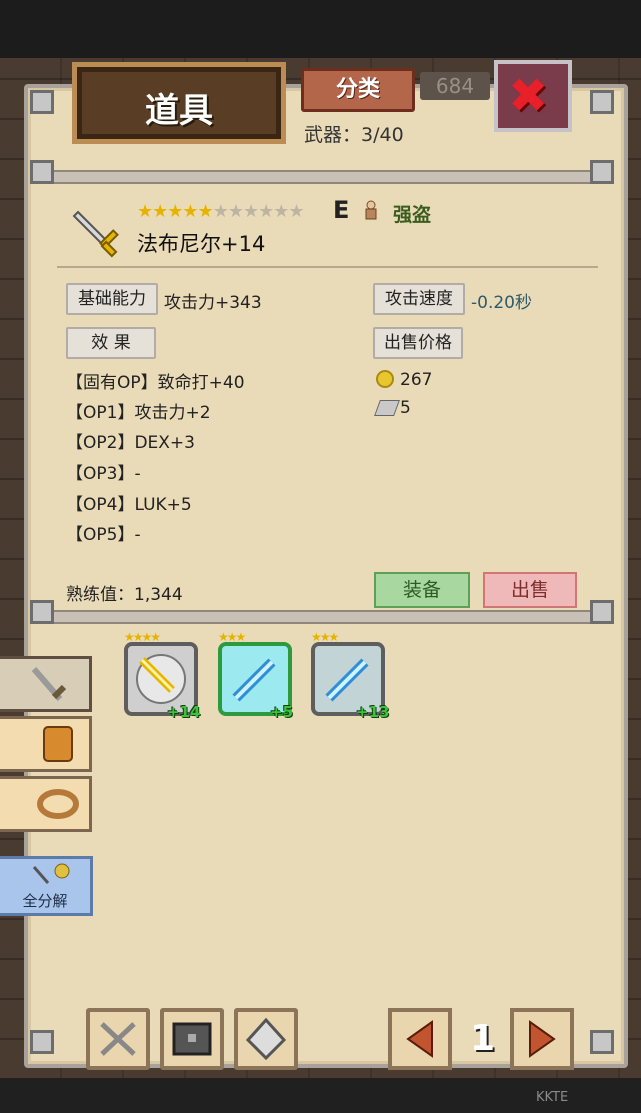  Describe the element at coordinates (422, 590) in the screenshot. I see `equip-button: 装备` at that location.